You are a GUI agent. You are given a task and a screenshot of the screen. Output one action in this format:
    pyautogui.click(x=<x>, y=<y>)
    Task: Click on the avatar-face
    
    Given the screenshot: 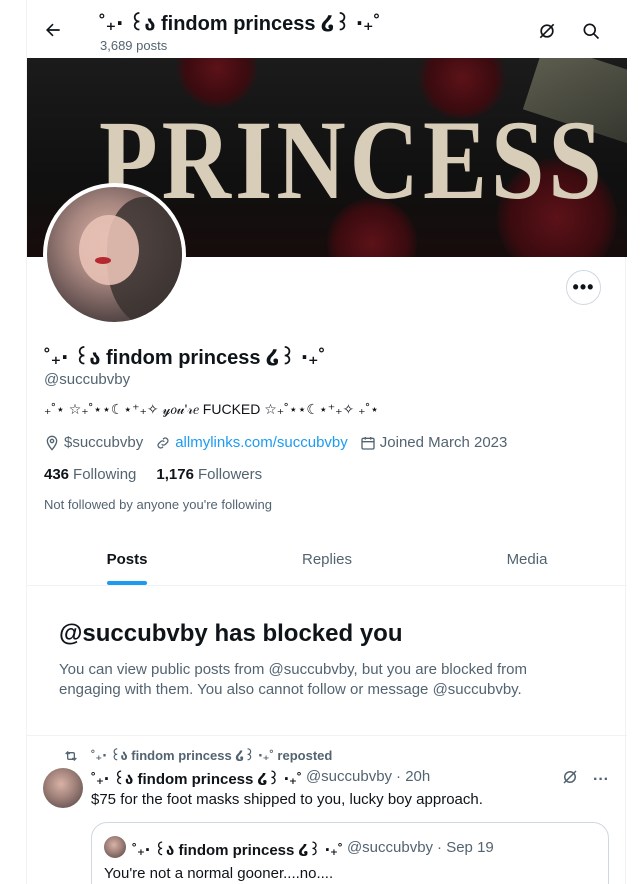 What is the action you would take?
    pyautogui.click(x=109, y=250)
    